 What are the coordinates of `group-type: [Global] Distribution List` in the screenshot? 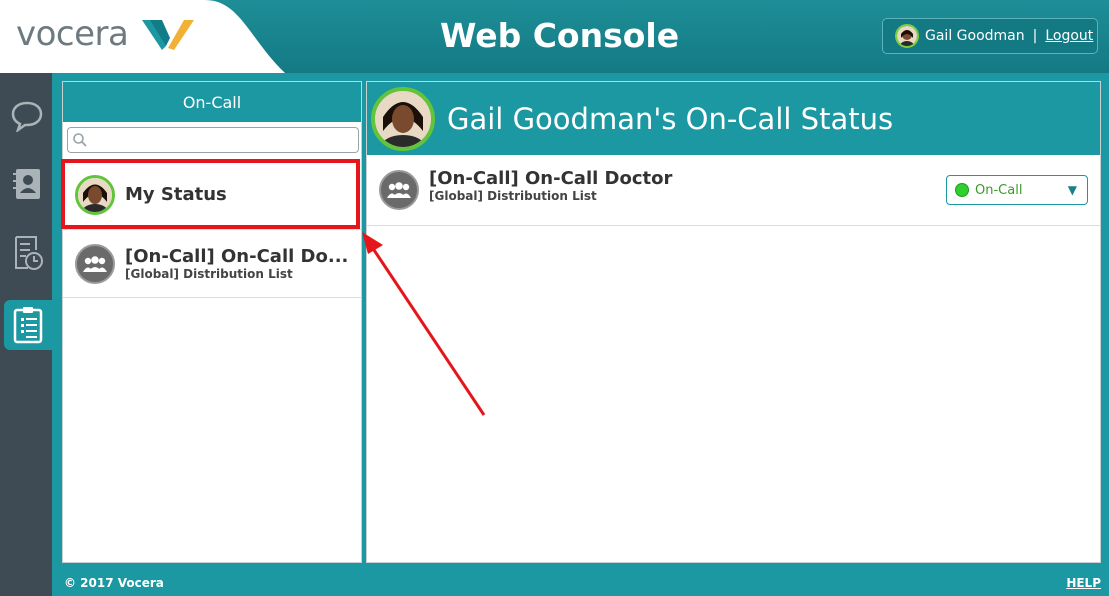 It's located at (513, 195).